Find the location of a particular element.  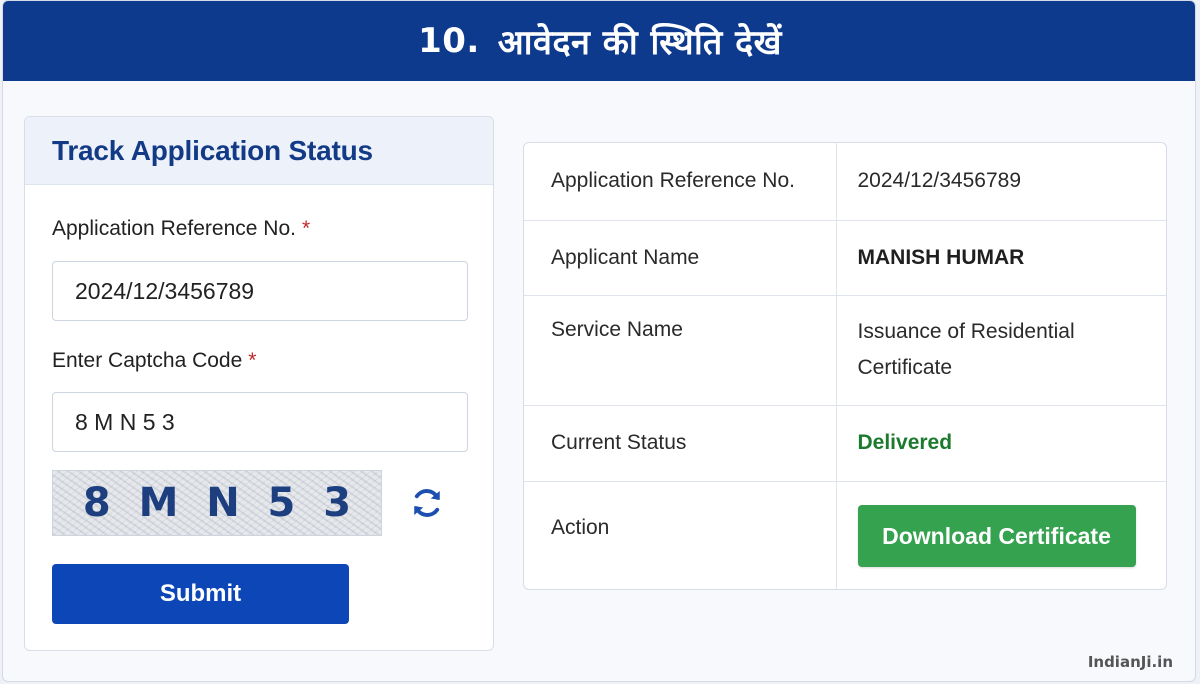

form-header: Track Application Status is located at coordinates (259, 151).